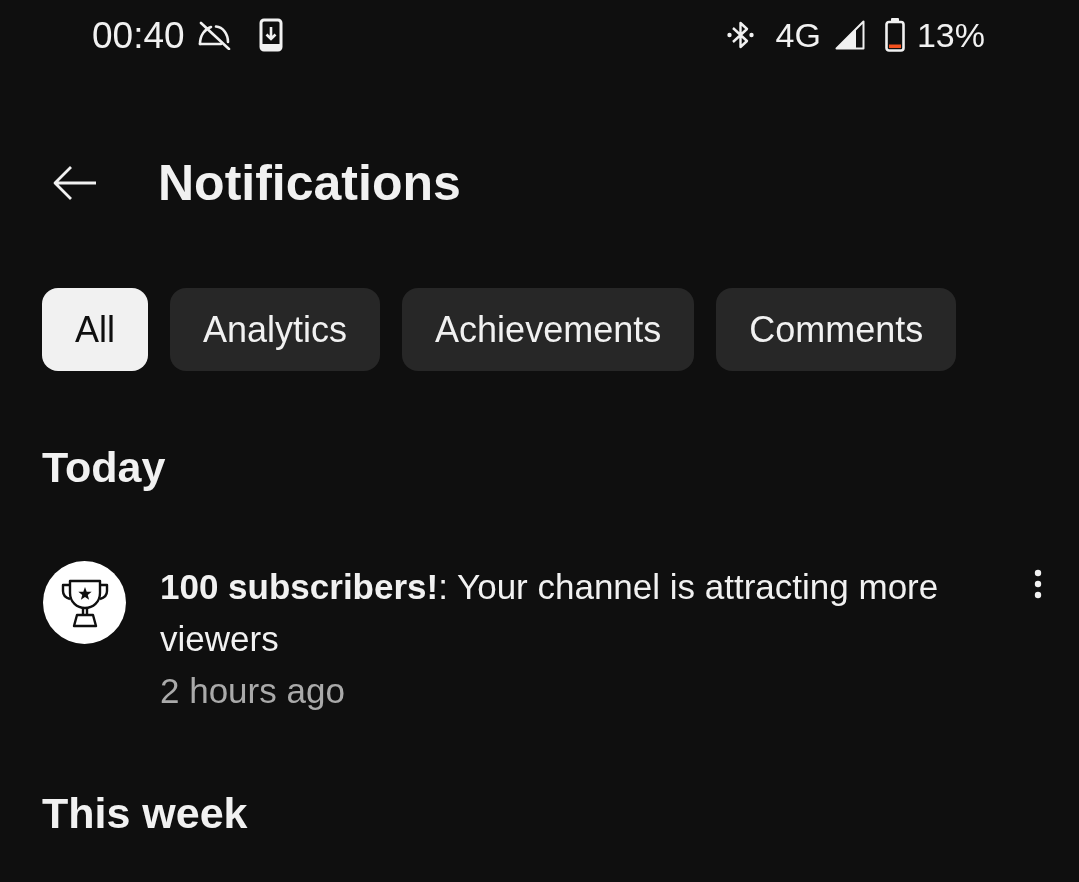 The width and height of the screenshot is (1079, 882). I want to click on filter-chip: Comments, so click(836, 329).